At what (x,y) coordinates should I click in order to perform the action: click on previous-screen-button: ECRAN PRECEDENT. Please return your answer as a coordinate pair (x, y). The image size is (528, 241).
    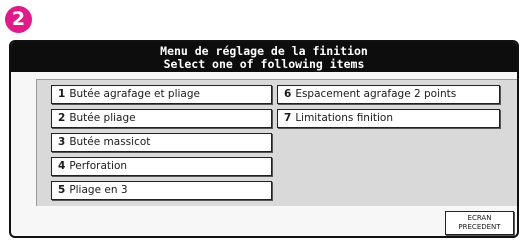
    Looking at the image, I should click on (479, 223).